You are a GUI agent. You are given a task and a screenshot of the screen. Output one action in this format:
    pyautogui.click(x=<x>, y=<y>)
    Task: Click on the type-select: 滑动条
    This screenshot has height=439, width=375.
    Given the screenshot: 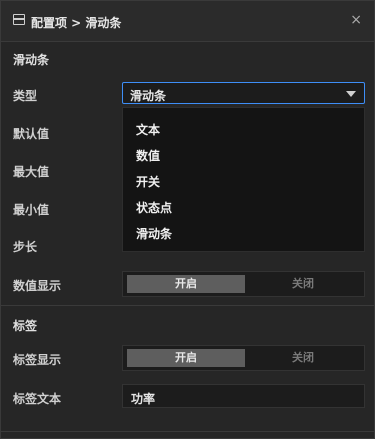 What is the action you would take?
    pyautogui.click(x=243, y=93)
    